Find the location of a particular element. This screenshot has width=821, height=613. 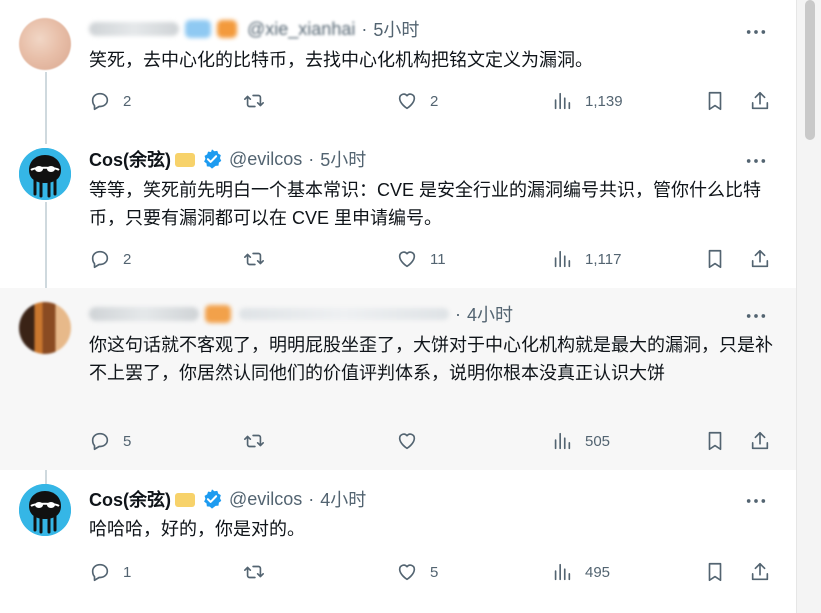

scrollbar-thumb is located at coordinates (810, 70).